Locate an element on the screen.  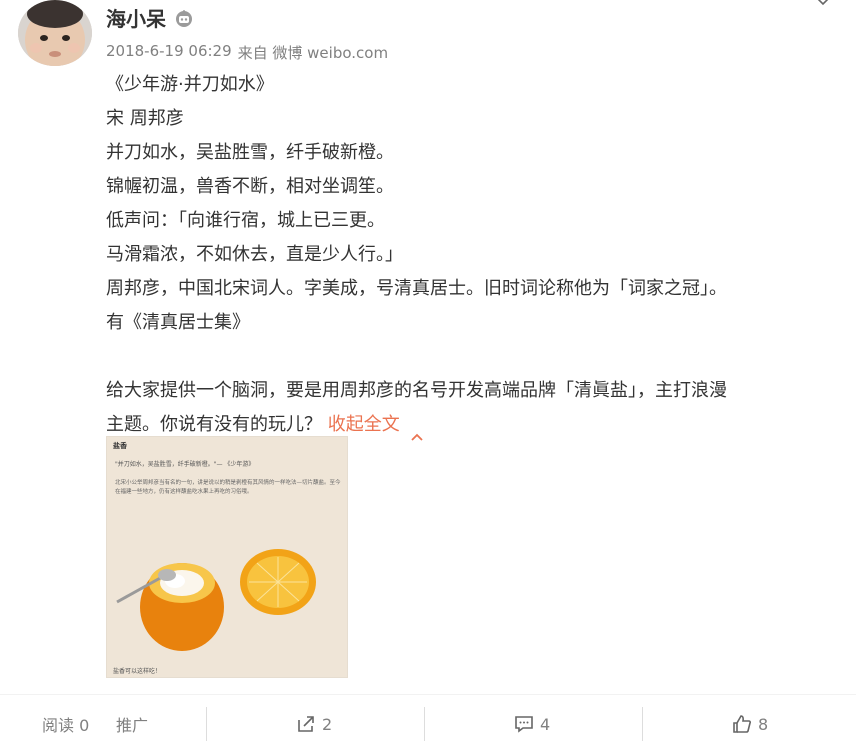
collapse-link: 收起全文 is located at coordinates (364, 424).